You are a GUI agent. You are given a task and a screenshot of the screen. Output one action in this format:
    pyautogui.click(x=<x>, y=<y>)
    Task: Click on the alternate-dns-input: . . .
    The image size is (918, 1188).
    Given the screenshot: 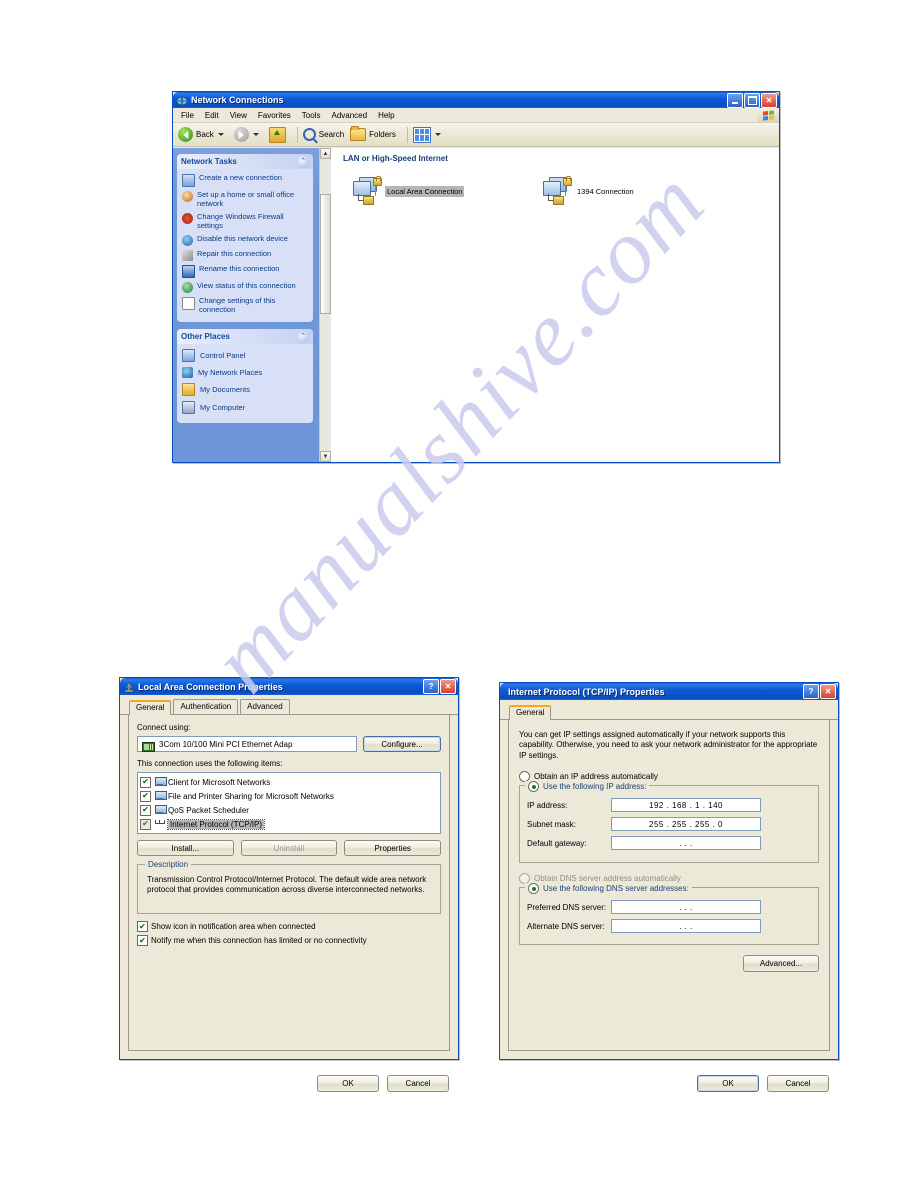 What is the action you would take?
    pyautogui.click(x=686, y=926)
    